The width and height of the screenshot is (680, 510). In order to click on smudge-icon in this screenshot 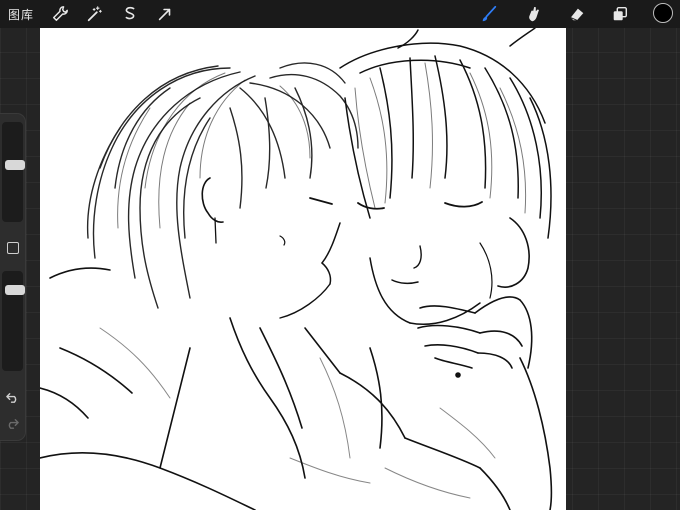, I will do `click(534, 14)`.